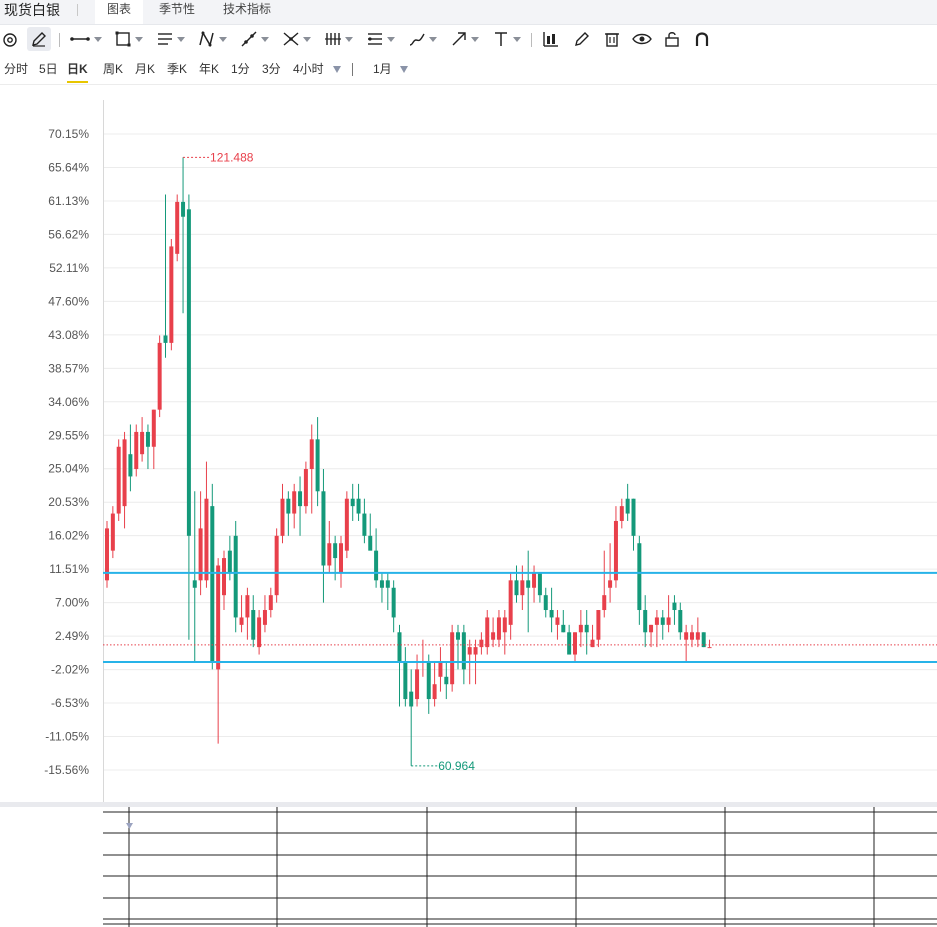 The height and width of the screenshot is (927, 937). What do you see at coordinates (582, 39) in the screenshot?
I see `edit-icon` at bounding box center [582, 39].